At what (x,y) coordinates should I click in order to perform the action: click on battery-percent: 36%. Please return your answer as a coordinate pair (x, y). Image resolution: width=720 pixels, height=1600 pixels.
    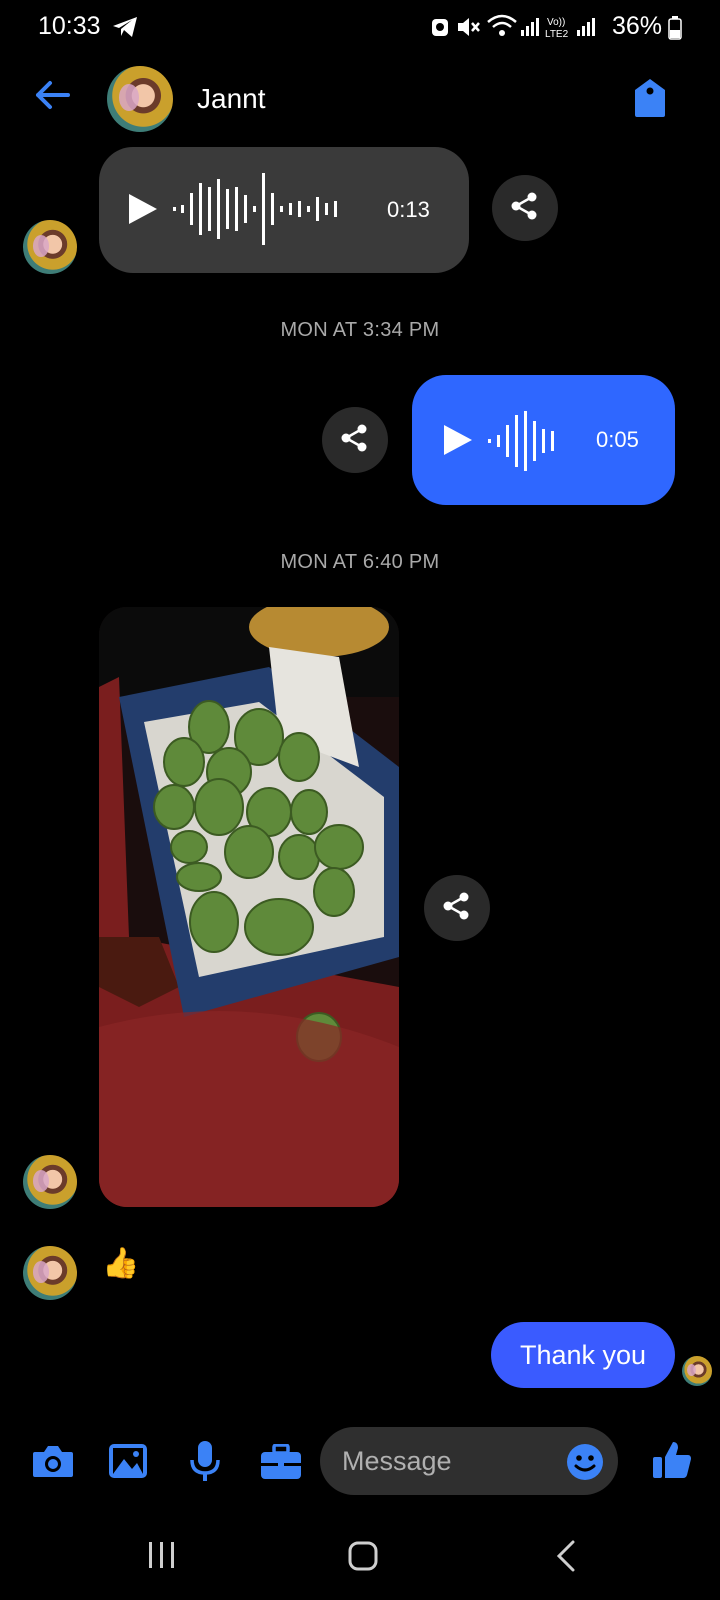
    Looking at the image, I should click on (637, 26).